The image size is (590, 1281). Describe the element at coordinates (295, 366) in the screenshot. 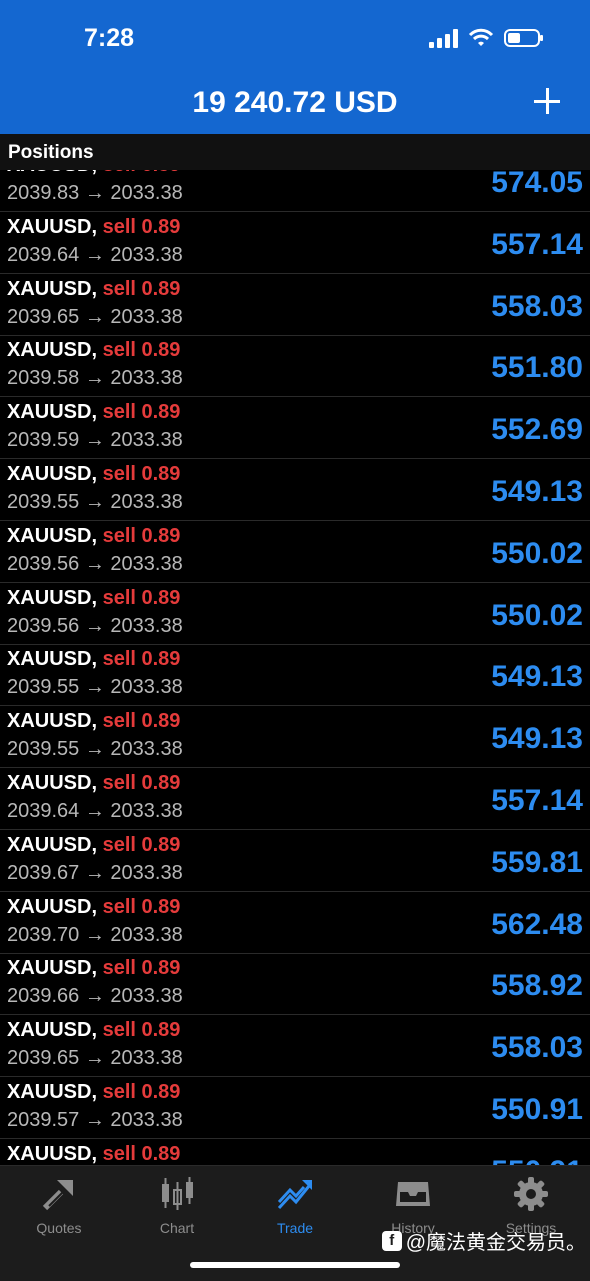

I see `position-row: XAUUSD, sell 0.89 2039.58 → 2033.38 551.80` at that location.